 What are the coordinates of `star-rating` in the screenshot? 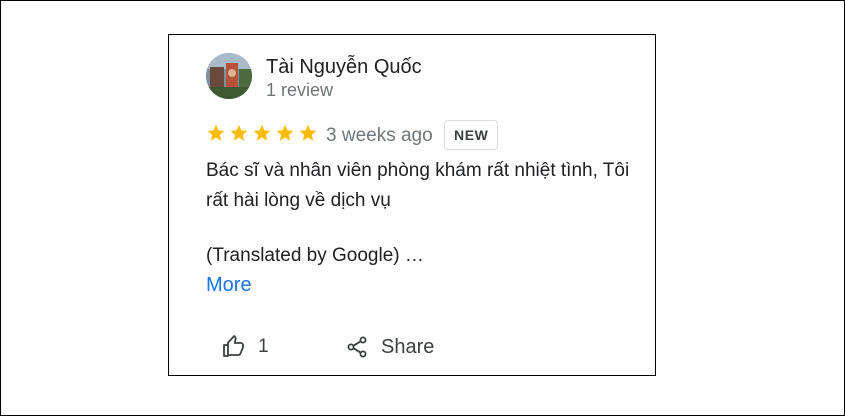 It's located at (262, 133).